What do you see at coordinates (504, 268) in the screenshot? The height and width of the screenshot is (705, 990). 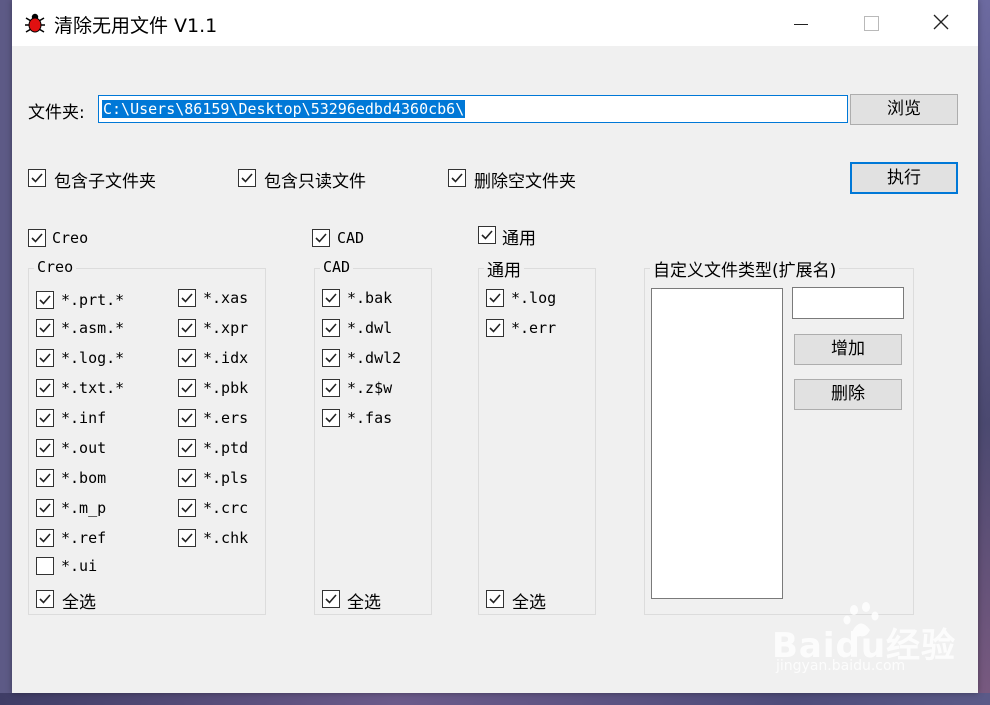 I see `common-group-title: 通用` at bounding box center [504, 268].